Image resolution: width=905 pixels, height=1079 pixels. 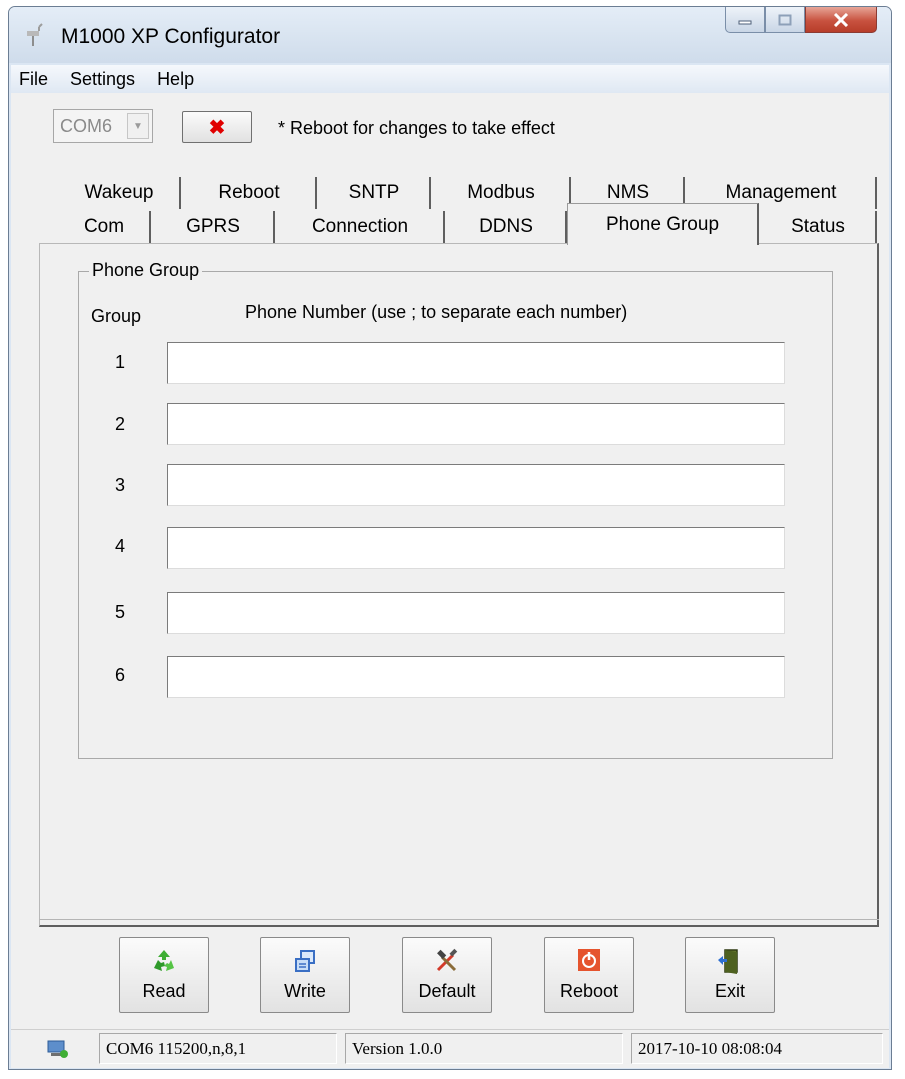 I want to click on write-label: Write, so click(x=305, y=991).